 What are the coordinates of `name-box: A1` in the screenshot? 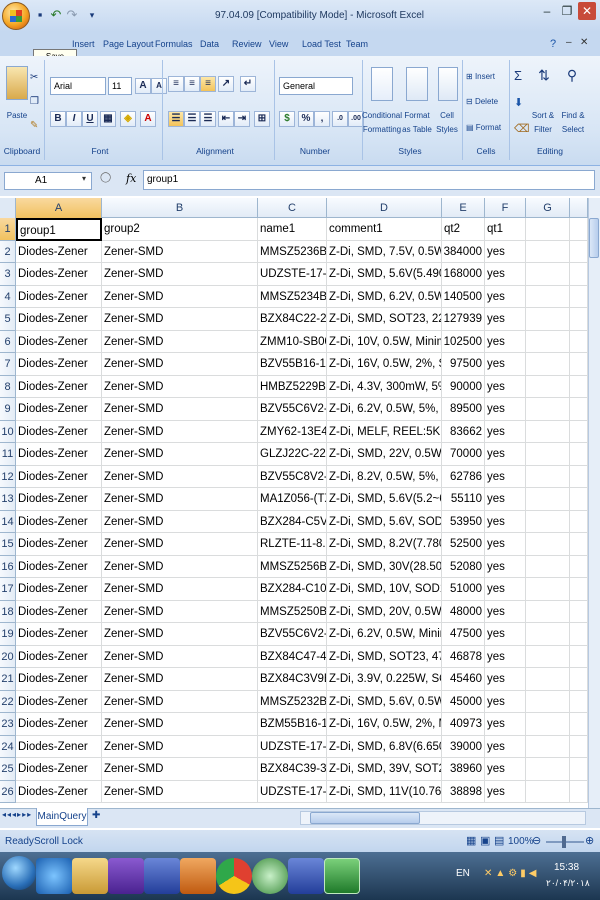 It's located at (48, 181).